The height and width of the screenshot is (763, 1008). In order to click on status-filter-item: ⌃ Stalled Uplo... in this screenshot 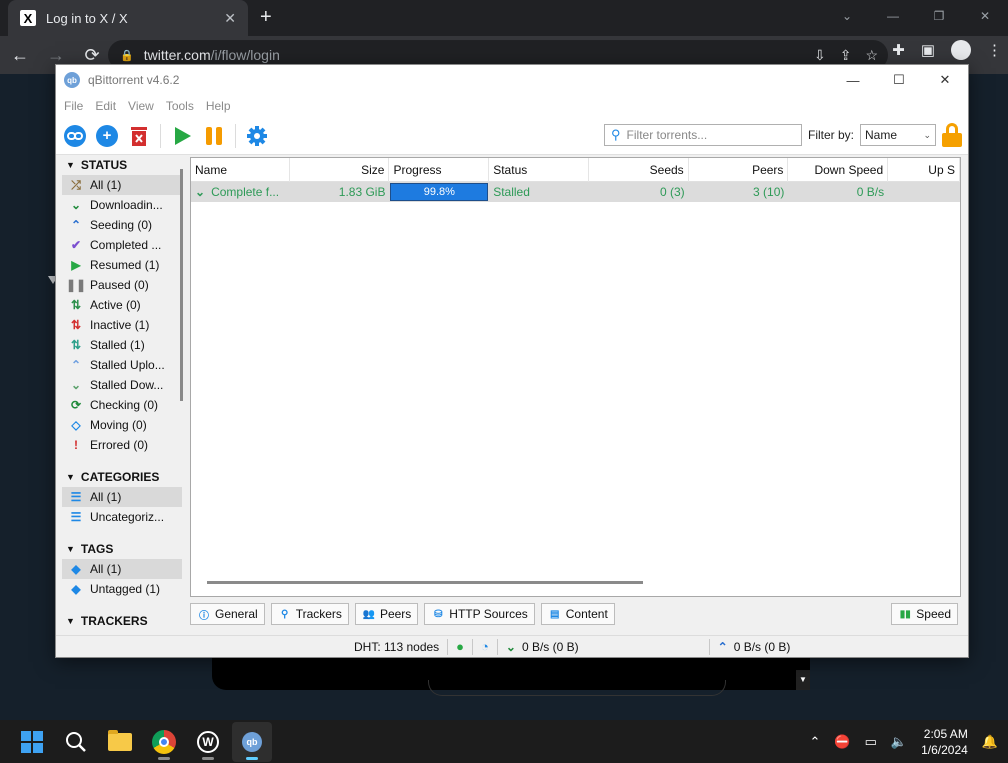, I will do `click(125, 365)`.